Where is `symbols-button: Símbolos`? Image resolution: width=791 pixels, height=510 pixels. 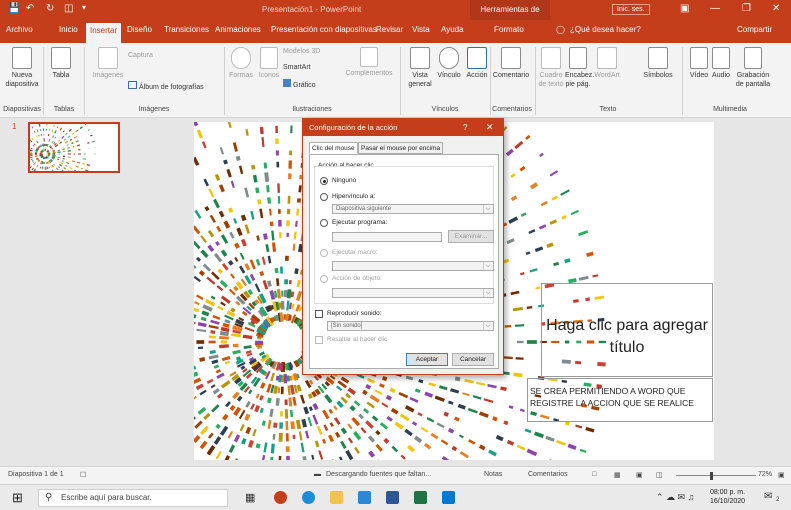
symbols-button: Símbolos is located at coordinates (658, 63).